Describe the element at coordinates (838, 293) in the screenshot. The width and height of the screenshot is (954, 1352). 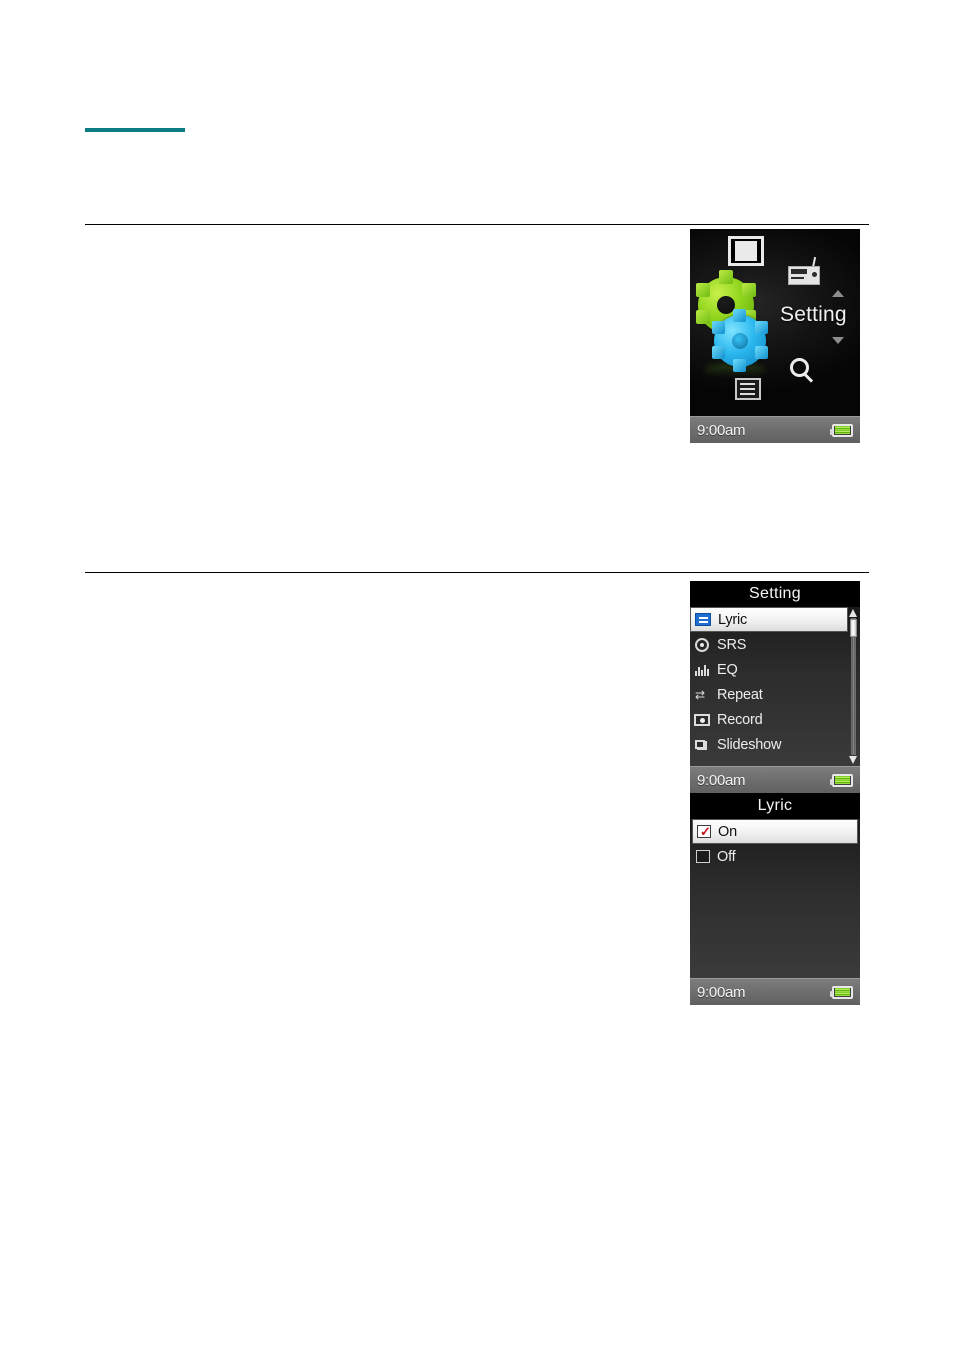
I see `scroll-up-arrow-icon` at that location.